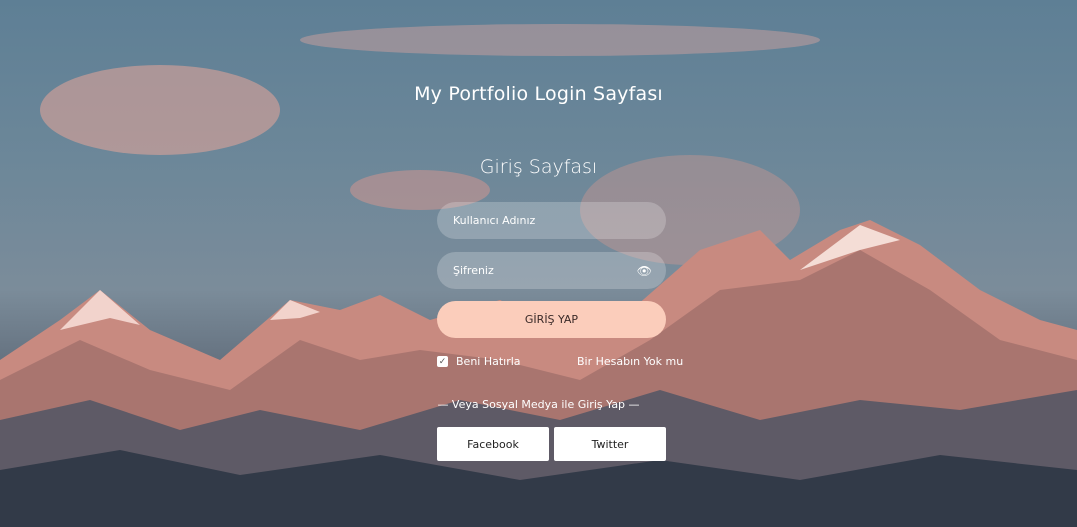  I want to click on page-title: My Portfolio Login Sayfası, so click(538, 94).